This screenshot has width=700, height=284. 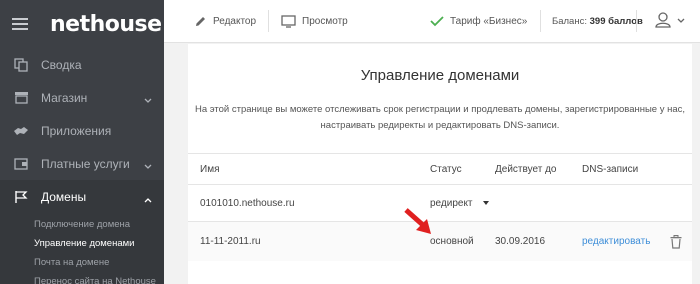 I want to click on annotation-arrow-icon, so click(x=419, y=224).